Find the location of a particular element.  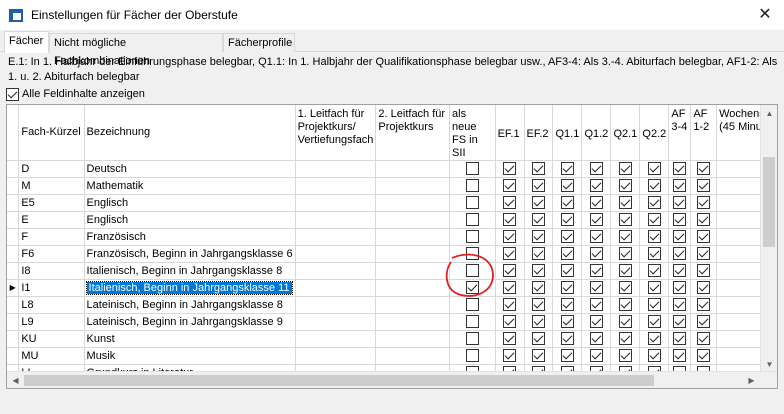

cell-fach-kuerzel: L8 is located at coordinates (51, 305).